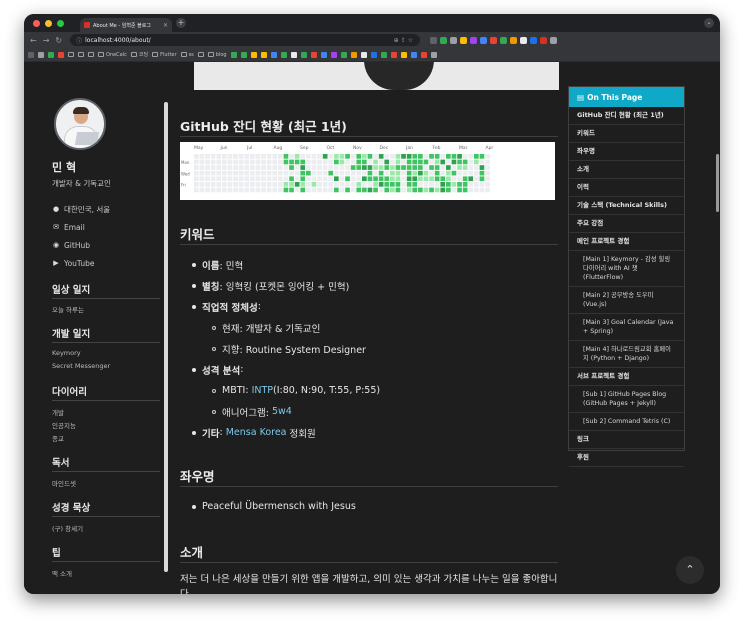 The image size is (743, 624). What do you see at coordinates (64, 425) in the screenshot?
I see `category-item: 인공지능` at bounding box center [64, 425].